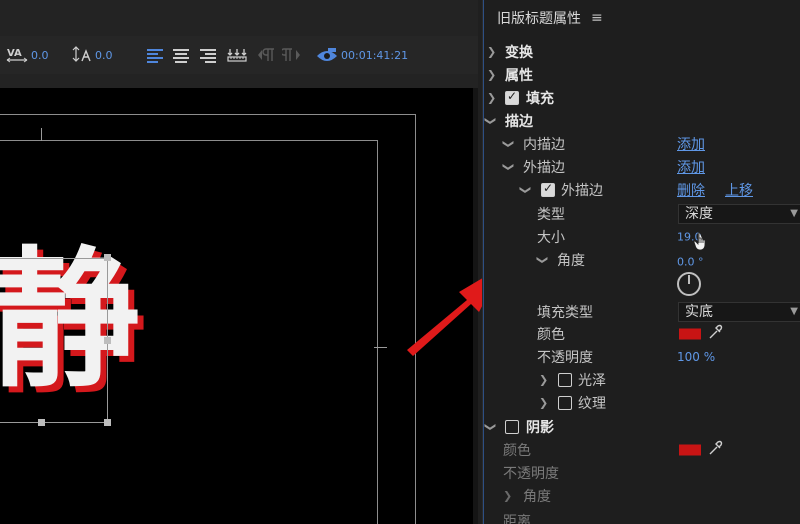 The image size is (800, 524). Describe the element at coordinates (592, 403) in the screenshot. I see `texture-label: 纹理` at that location.